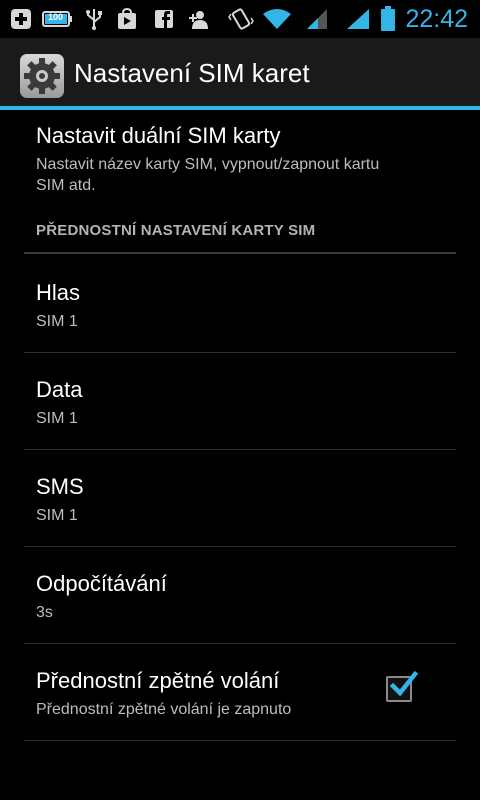 This screenshot has height=800, width=480. Describe the element at coordinates (277, 19) in the screenshot. I see `wifi-icon` at that location.